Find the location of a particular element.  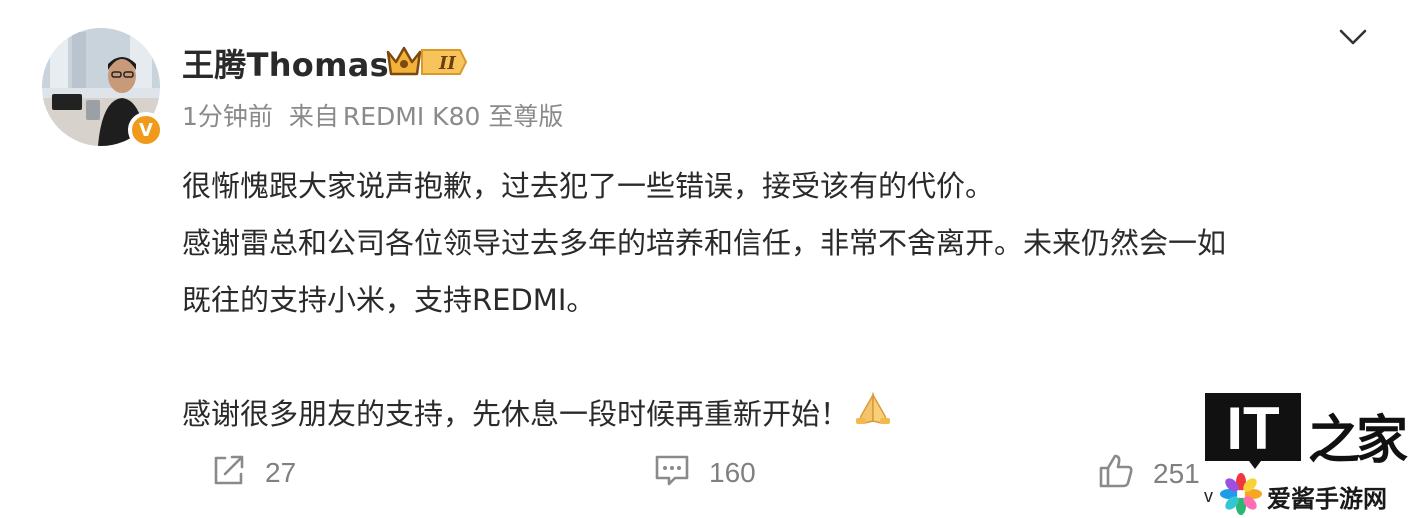

like-button: 251 is located at coordinates (1148, 473).